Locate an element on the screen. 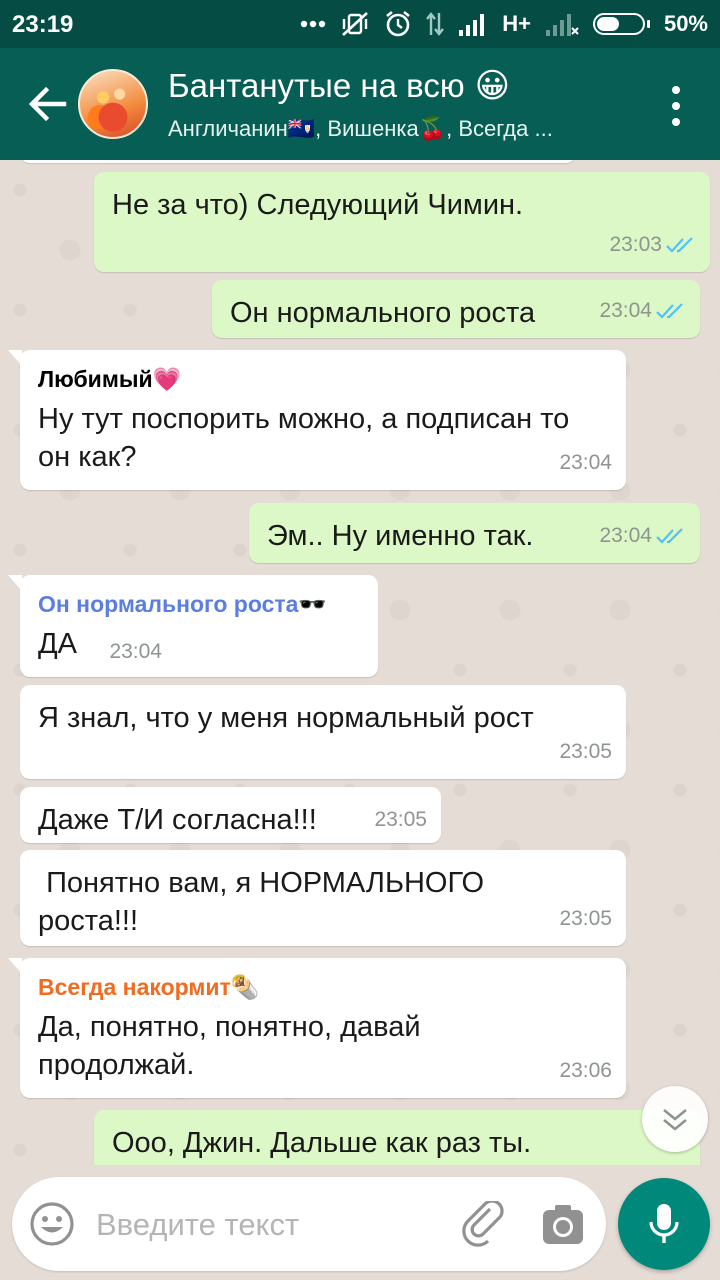 Image resolution: width=720 pixels, height=1280 pixels. message-bubble-outgoing: Не за что) Следующий Чимин. 23:03 is located at coordinates (402, 222).